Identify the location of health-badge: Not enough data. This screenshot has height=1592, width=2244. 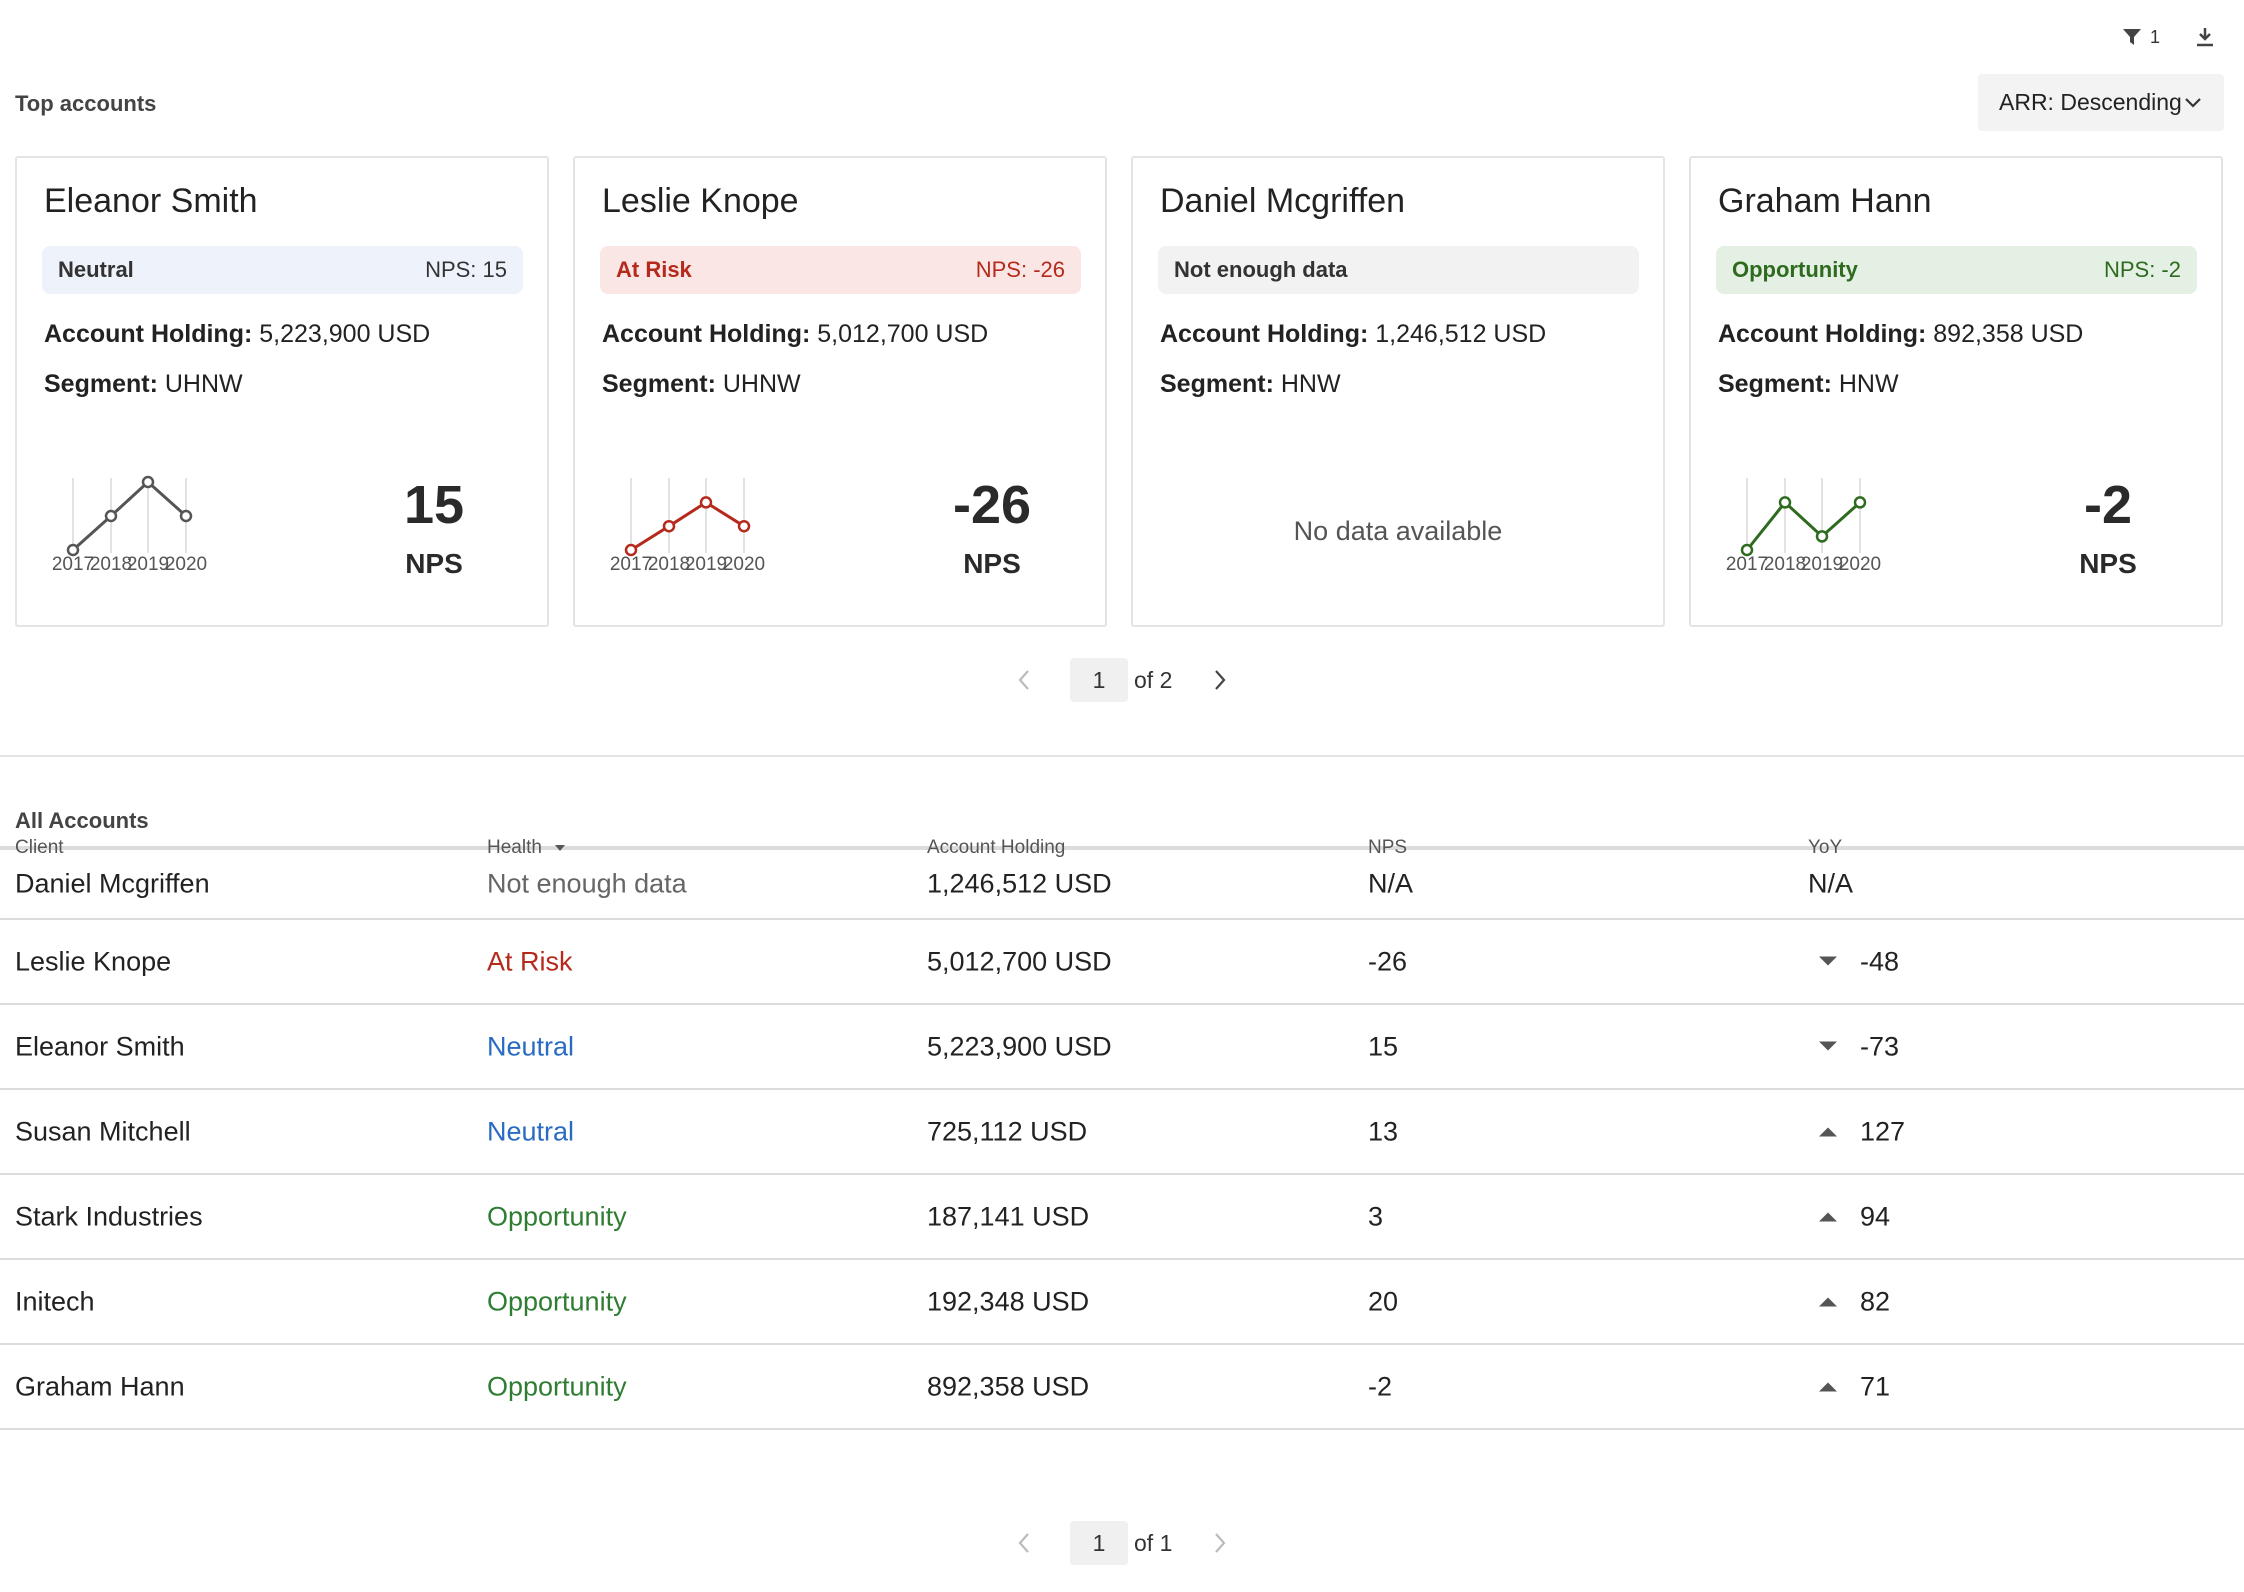
(1398, 270).